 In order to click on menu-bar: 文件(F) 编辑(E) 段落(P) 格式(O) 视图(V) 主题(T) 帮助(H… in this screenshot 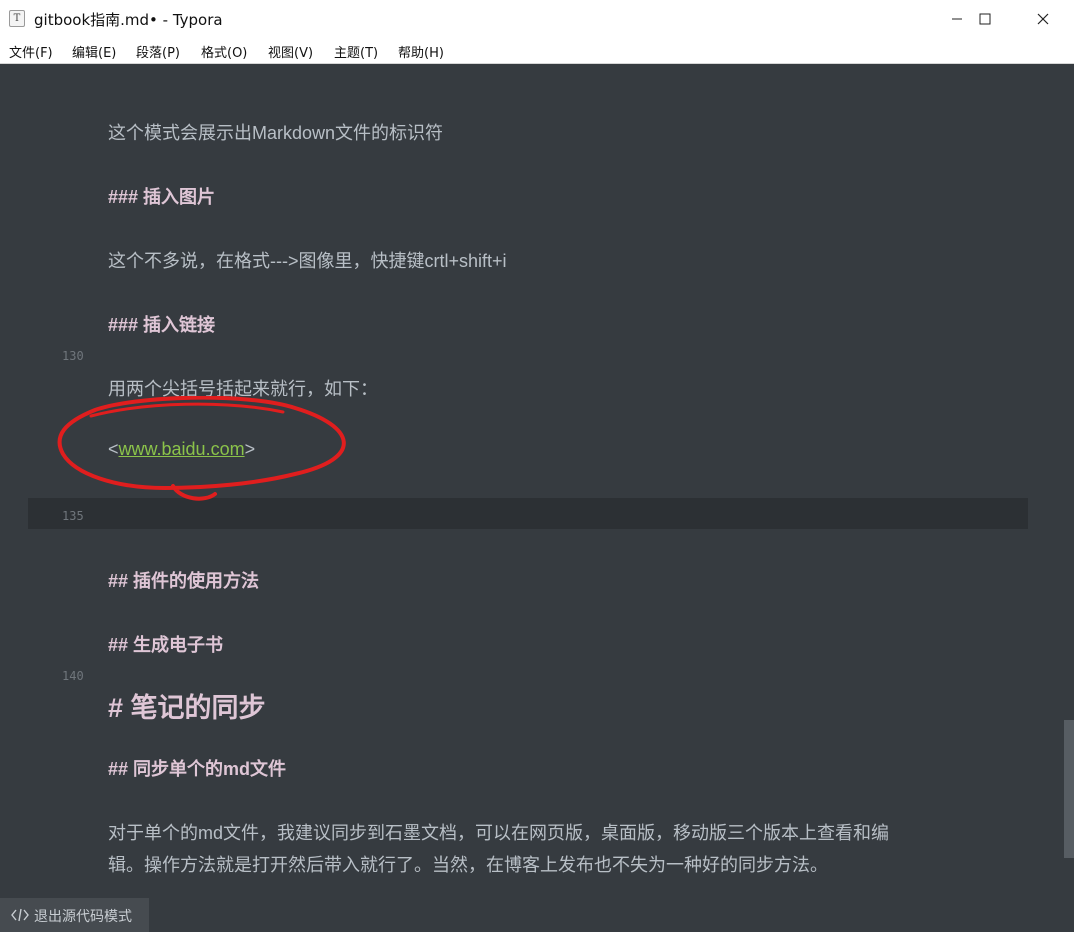, I will do `click(537, 51)`.